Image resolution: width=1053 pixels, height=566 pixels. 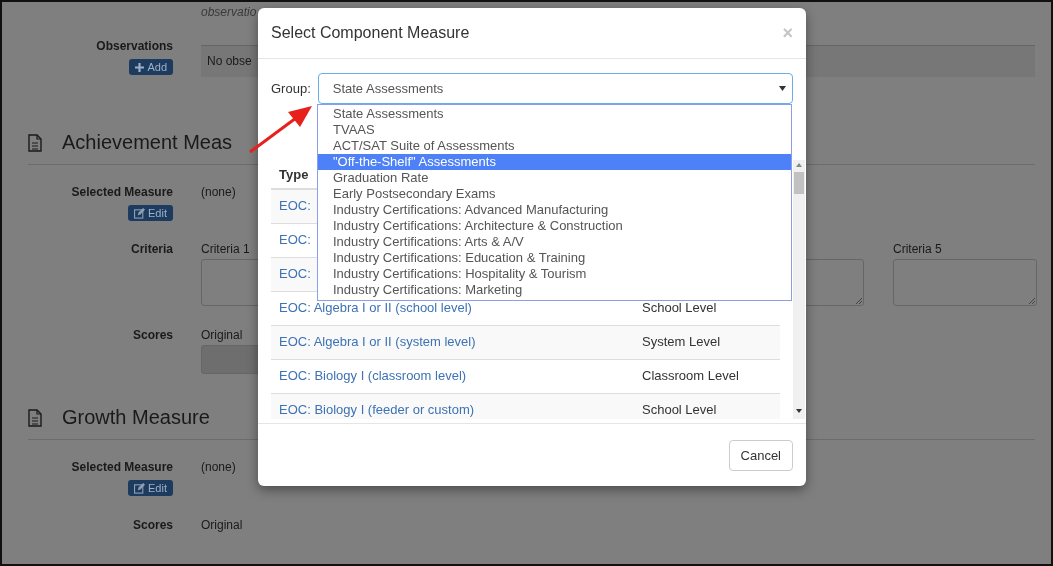 I want to click on table-cell: Classroom Level, so click(x=690, y=375).